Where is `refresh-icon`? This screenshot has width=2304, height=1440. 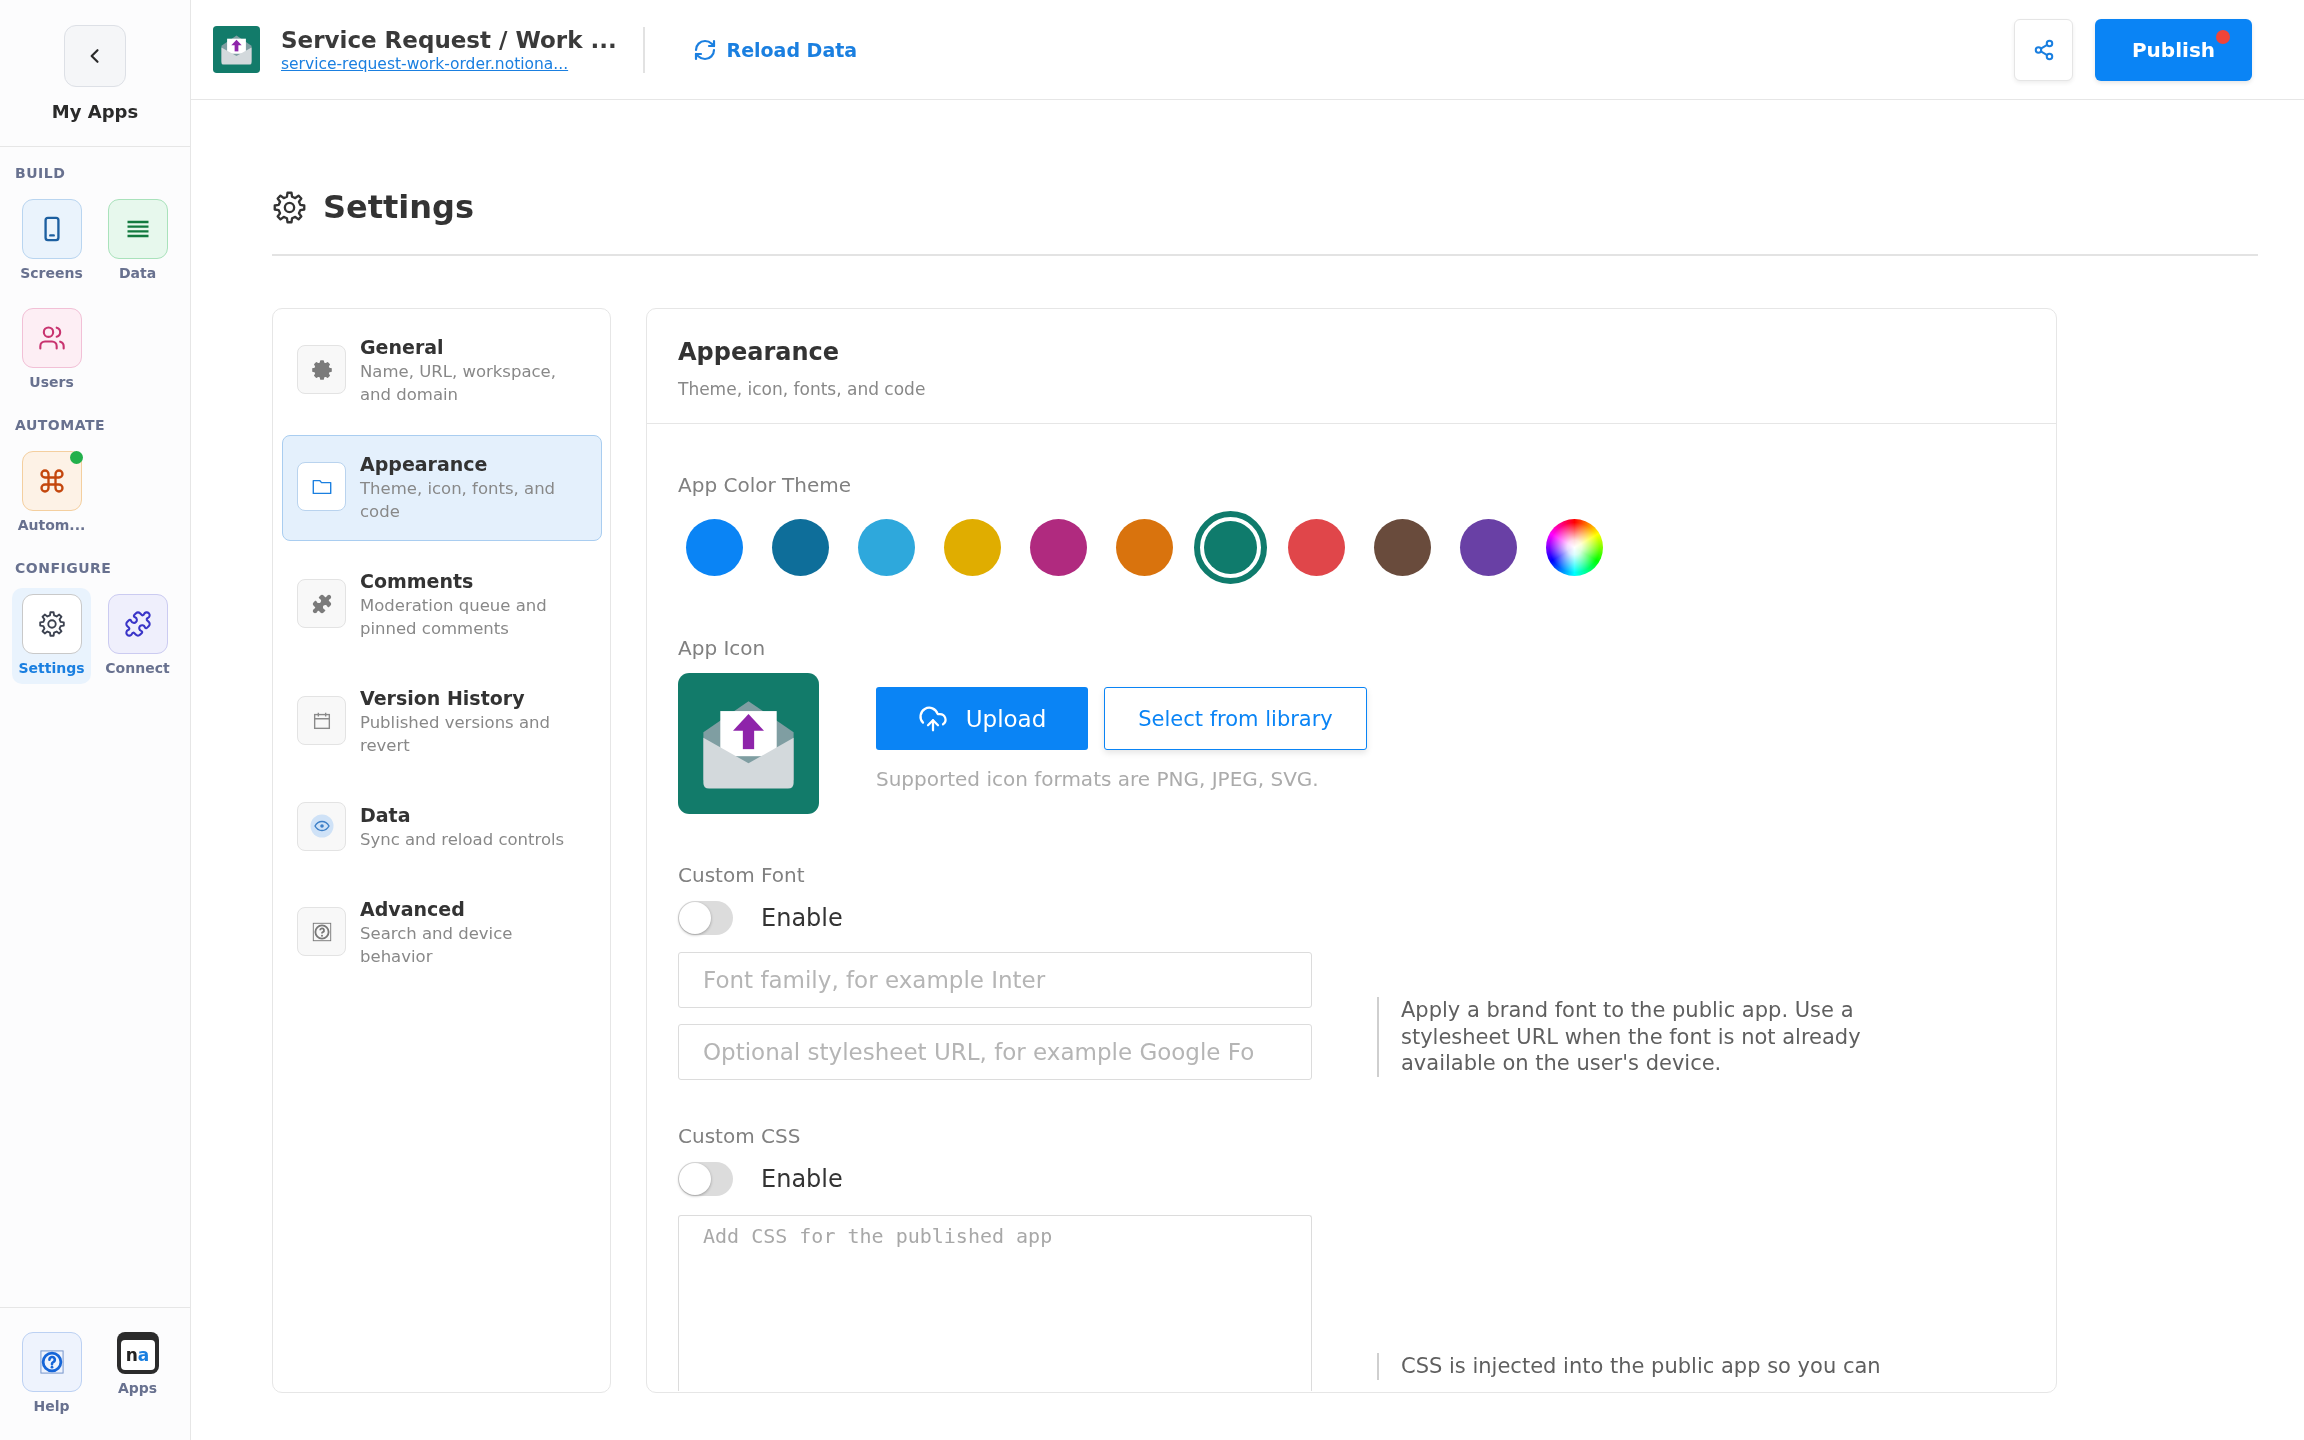 refresh-icon is located at coordinates (704, 49).